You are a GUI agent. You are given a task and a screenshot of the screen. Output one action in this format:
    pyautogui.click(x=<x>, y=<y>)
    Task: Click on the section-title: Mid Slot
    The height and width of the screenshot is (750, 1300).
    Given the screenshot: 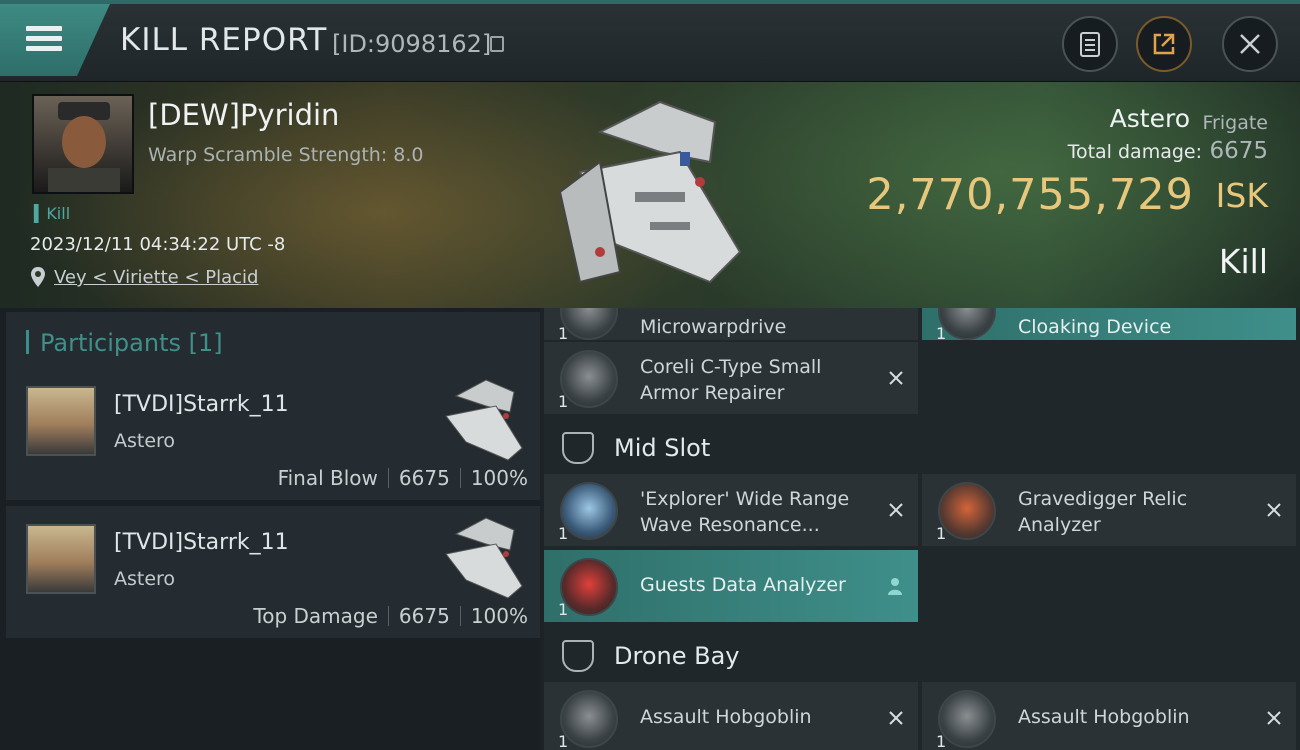 What is the action you would take?
    pyautogui.click(x=662, y=448)
    